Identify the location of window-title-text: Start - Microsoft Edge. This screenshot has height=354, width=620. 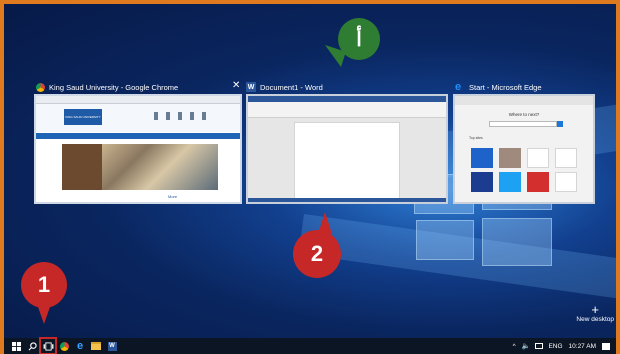
(505, 87).